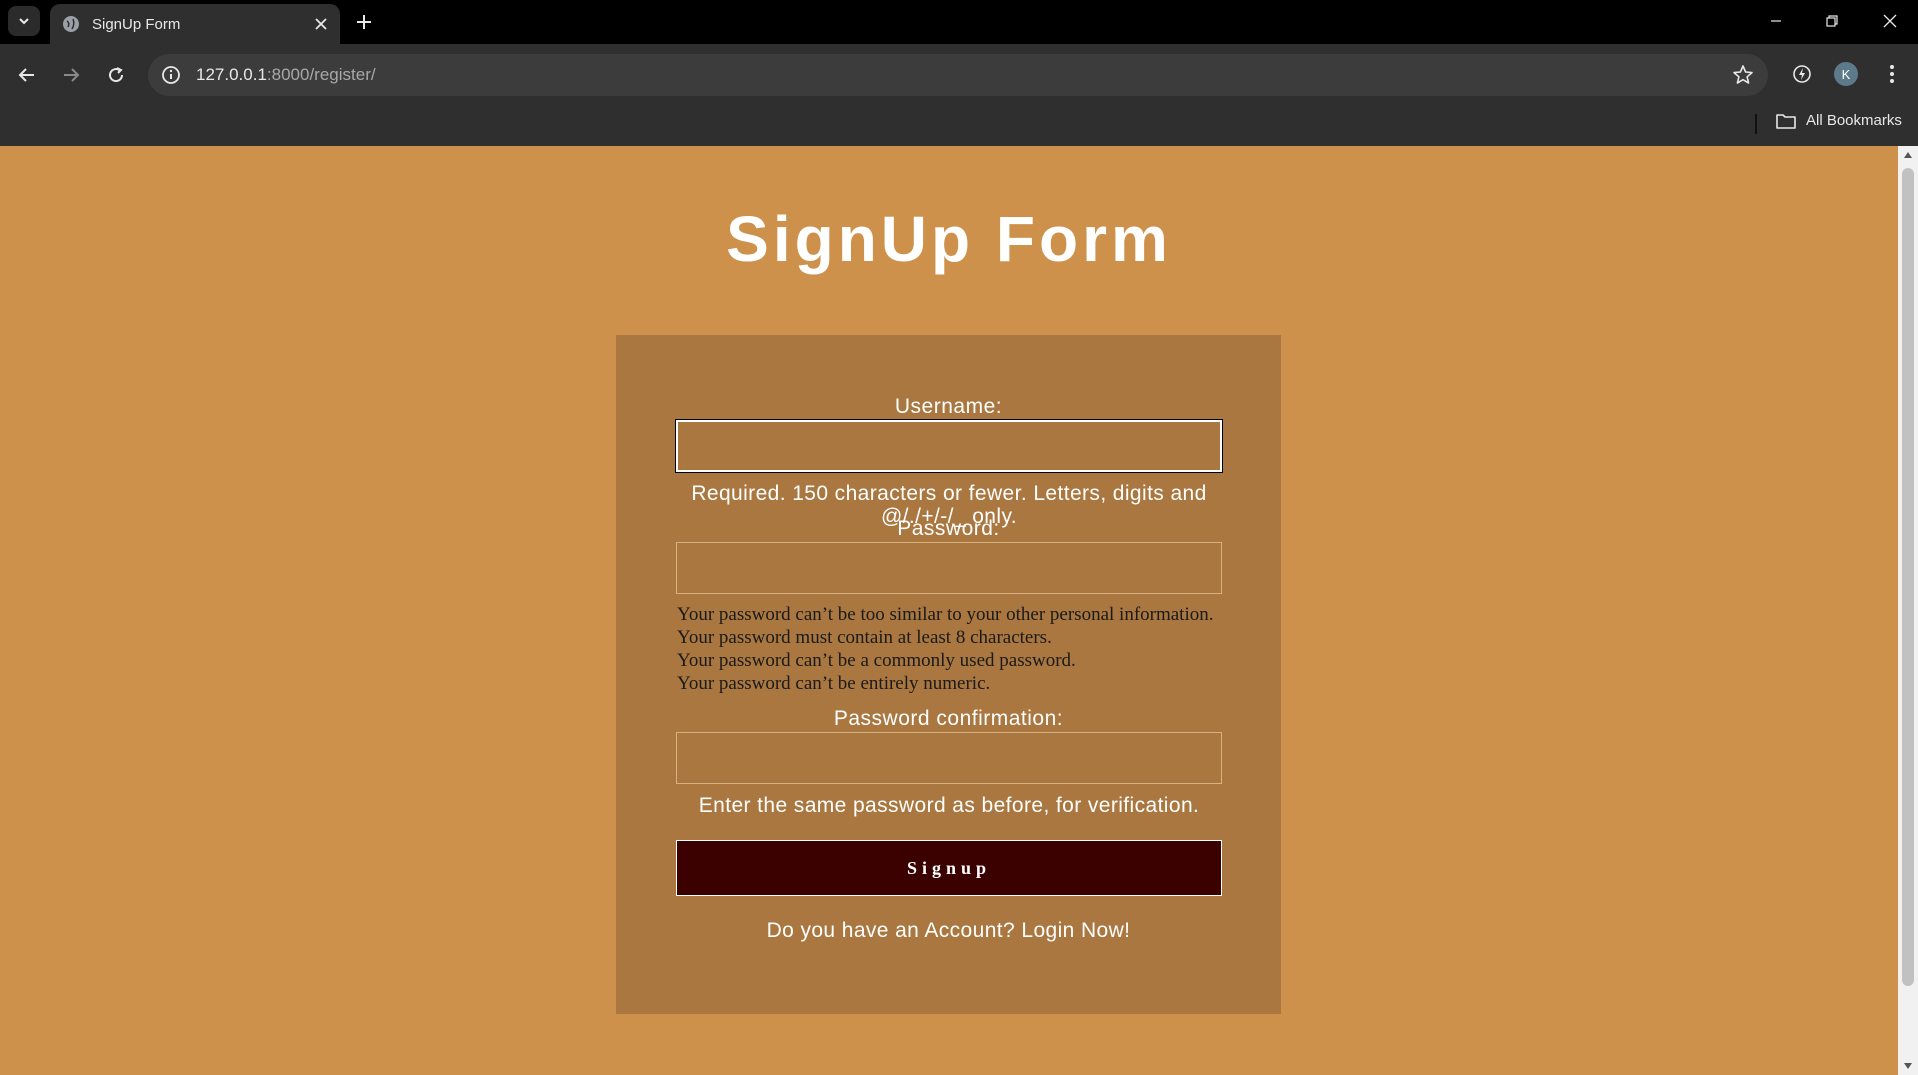 The image size is (1918, 1075). I want to click on restore-button, so click(1832, 21).